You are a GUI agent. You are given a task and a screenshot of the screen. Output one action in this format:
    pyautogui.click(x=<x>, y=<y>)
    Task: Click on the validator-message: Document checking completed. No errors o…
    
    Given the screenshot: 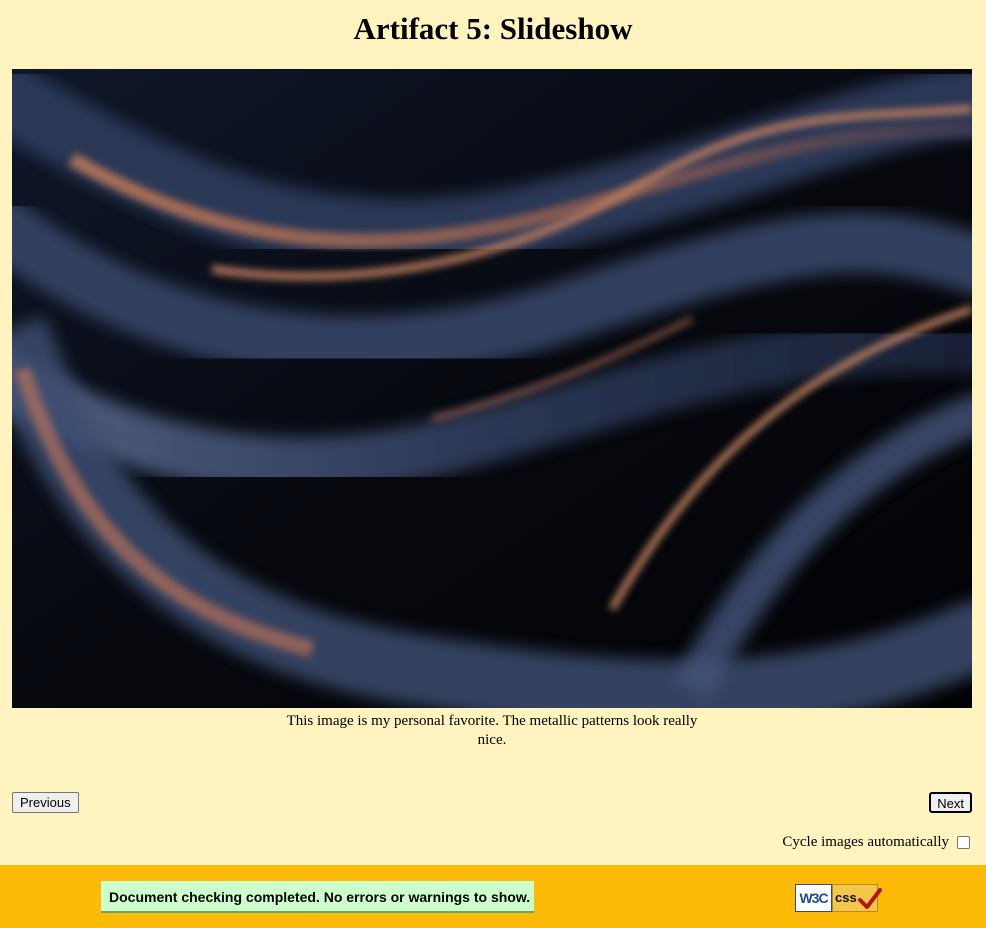 What is the action you would take?
    pyautogui.click(x=317, y=897)
    